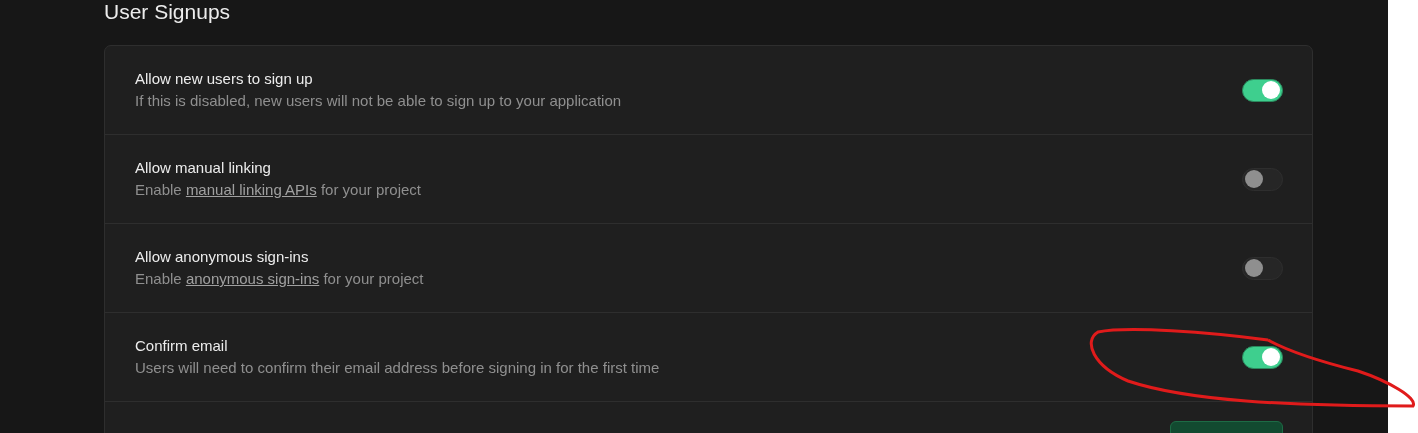  I want to click on setting-description: Enable anonymous sign-ins for your project, so click(279, 279).